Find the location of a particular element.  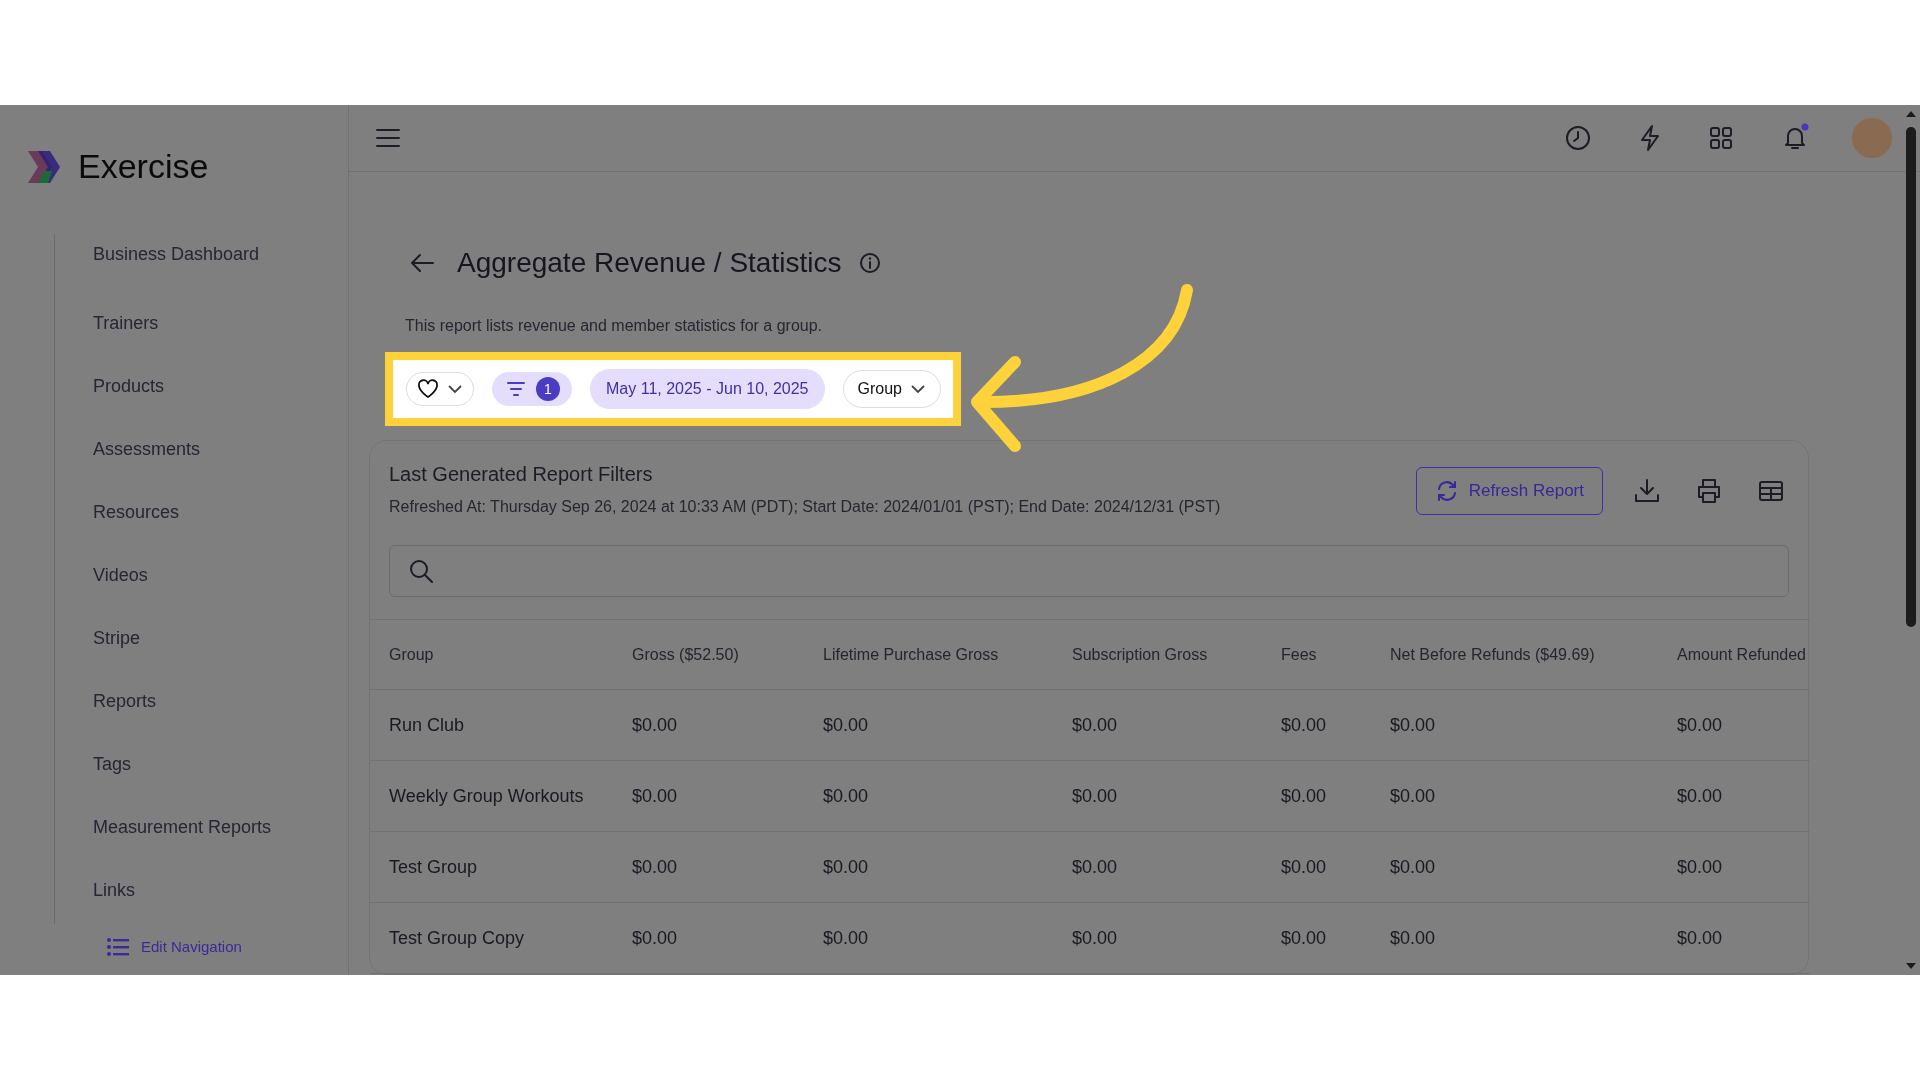

refresh-report-button: Refresh Report is located at coordinates (1509, 491).